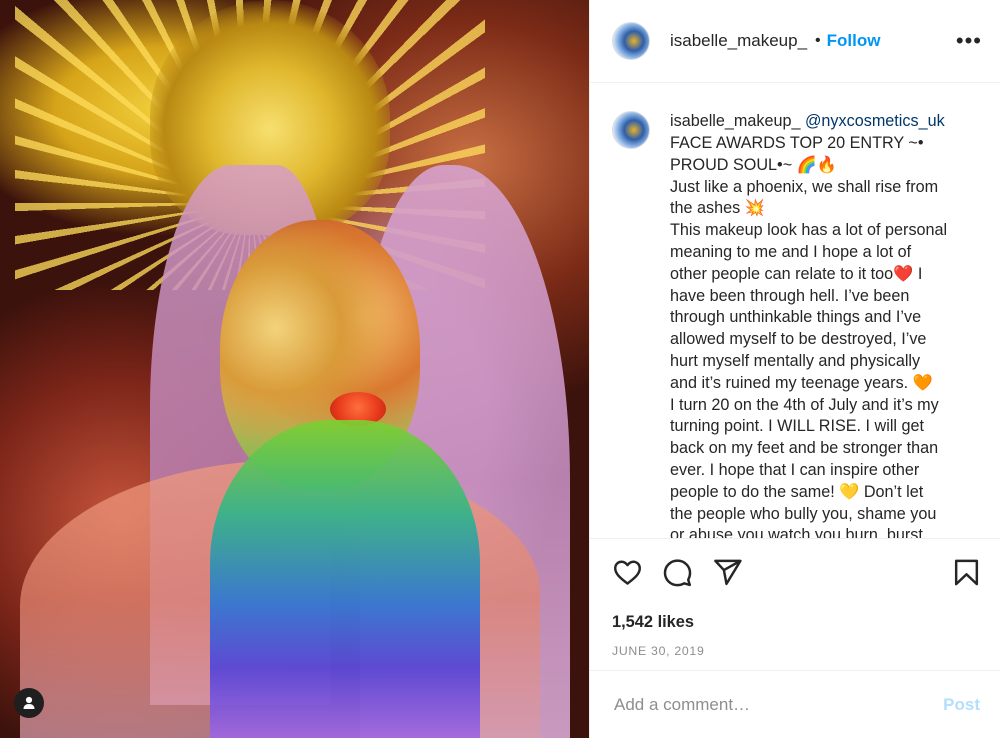  Describe the element at coordinates (961, 705) in the screenshot. I see `post-button: Post` at that location.